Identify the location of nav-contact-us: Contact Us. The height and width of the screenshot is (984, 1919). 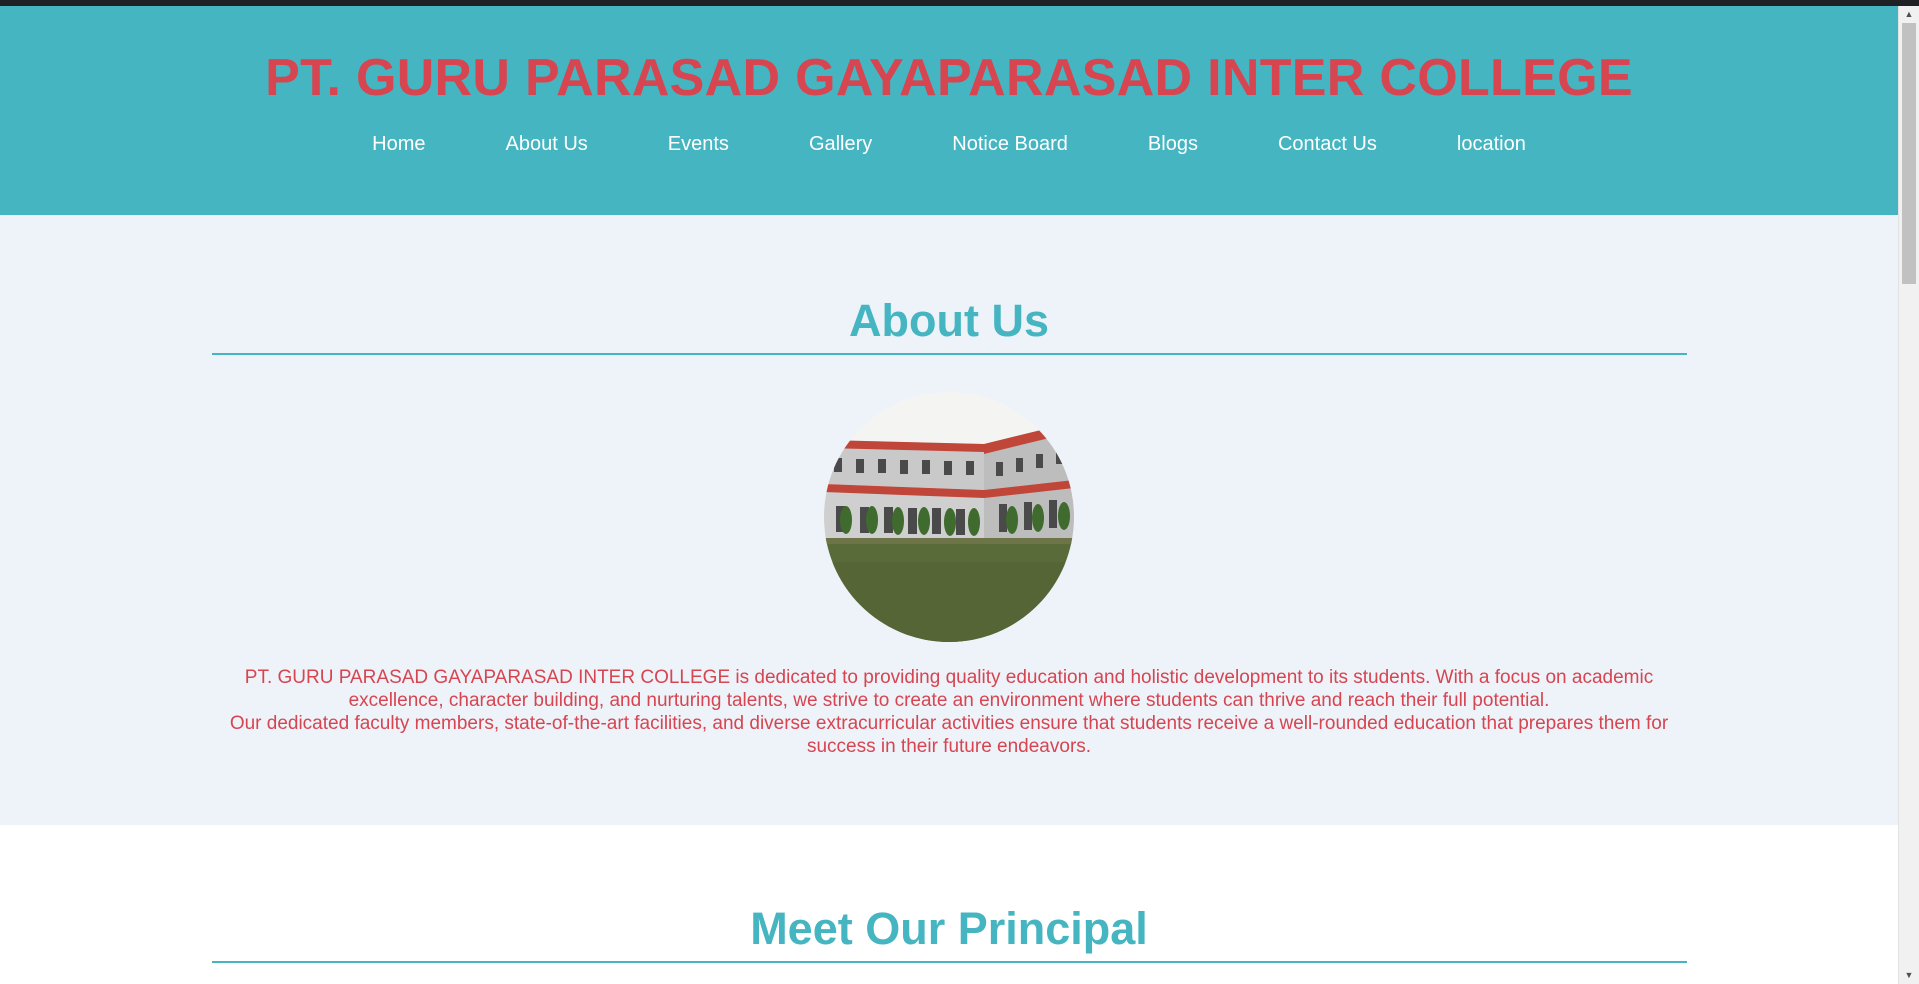
(1327, 144).